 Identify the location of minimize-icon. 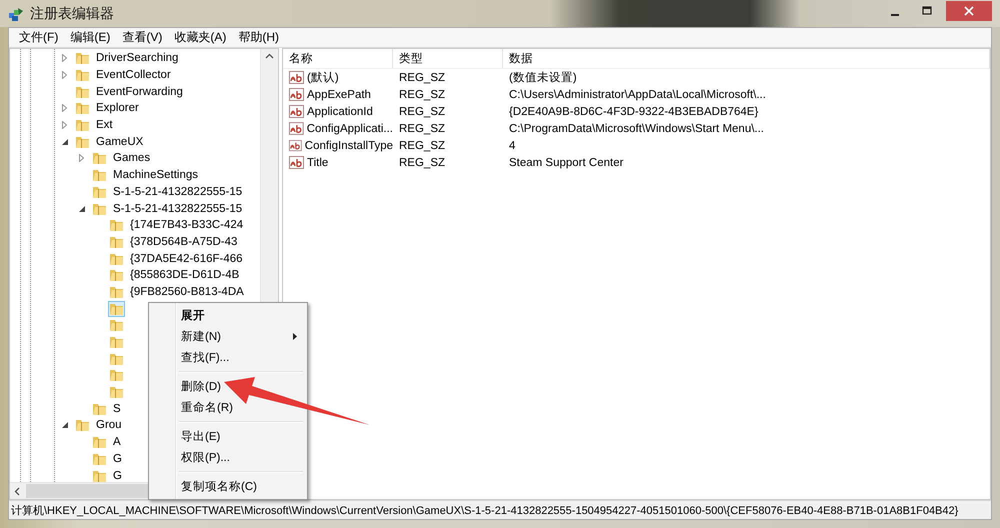
(895, 15).